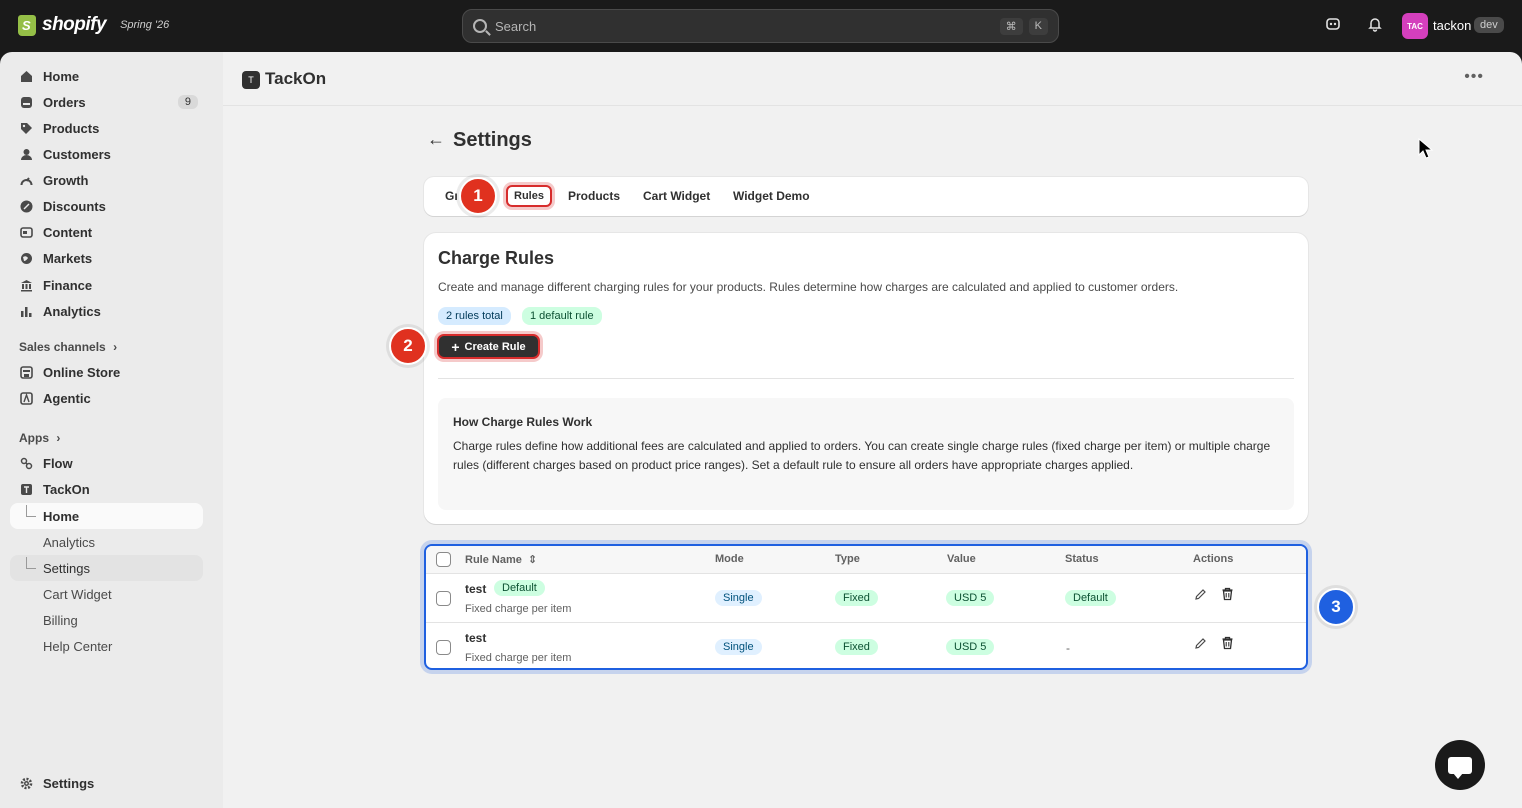  What do you see at coordinates (26, 258) in the screenshot?
I see `globe-icon` at bounding box center [26, 258].